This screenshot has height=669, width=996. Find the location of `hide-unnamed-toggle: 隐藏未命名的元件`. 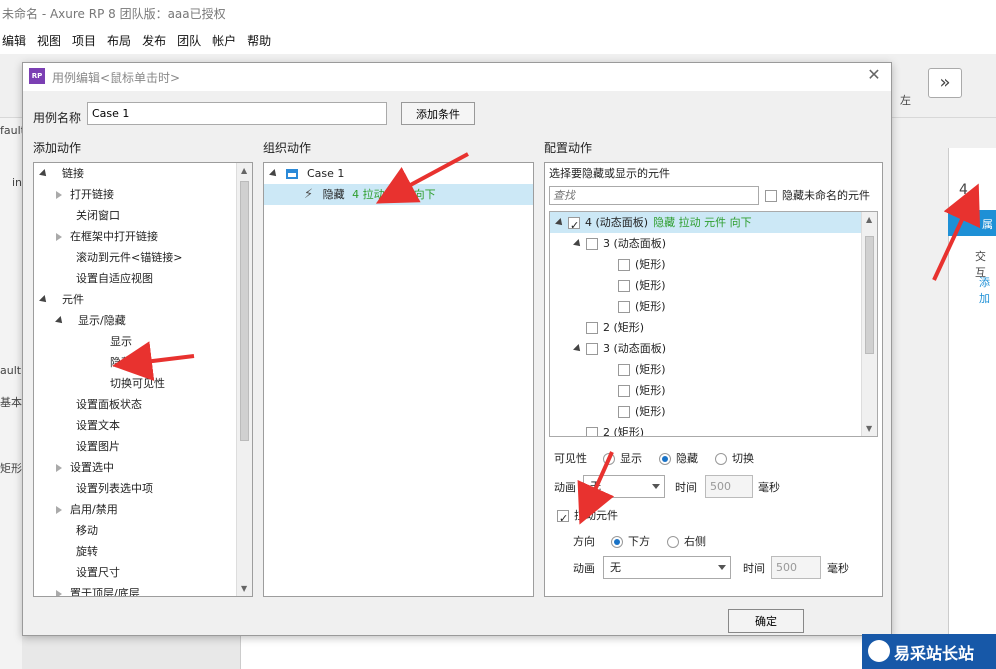

hide-unnamed-toggle: 隐藏未命名的元件 is located at coordinates (817, 195).